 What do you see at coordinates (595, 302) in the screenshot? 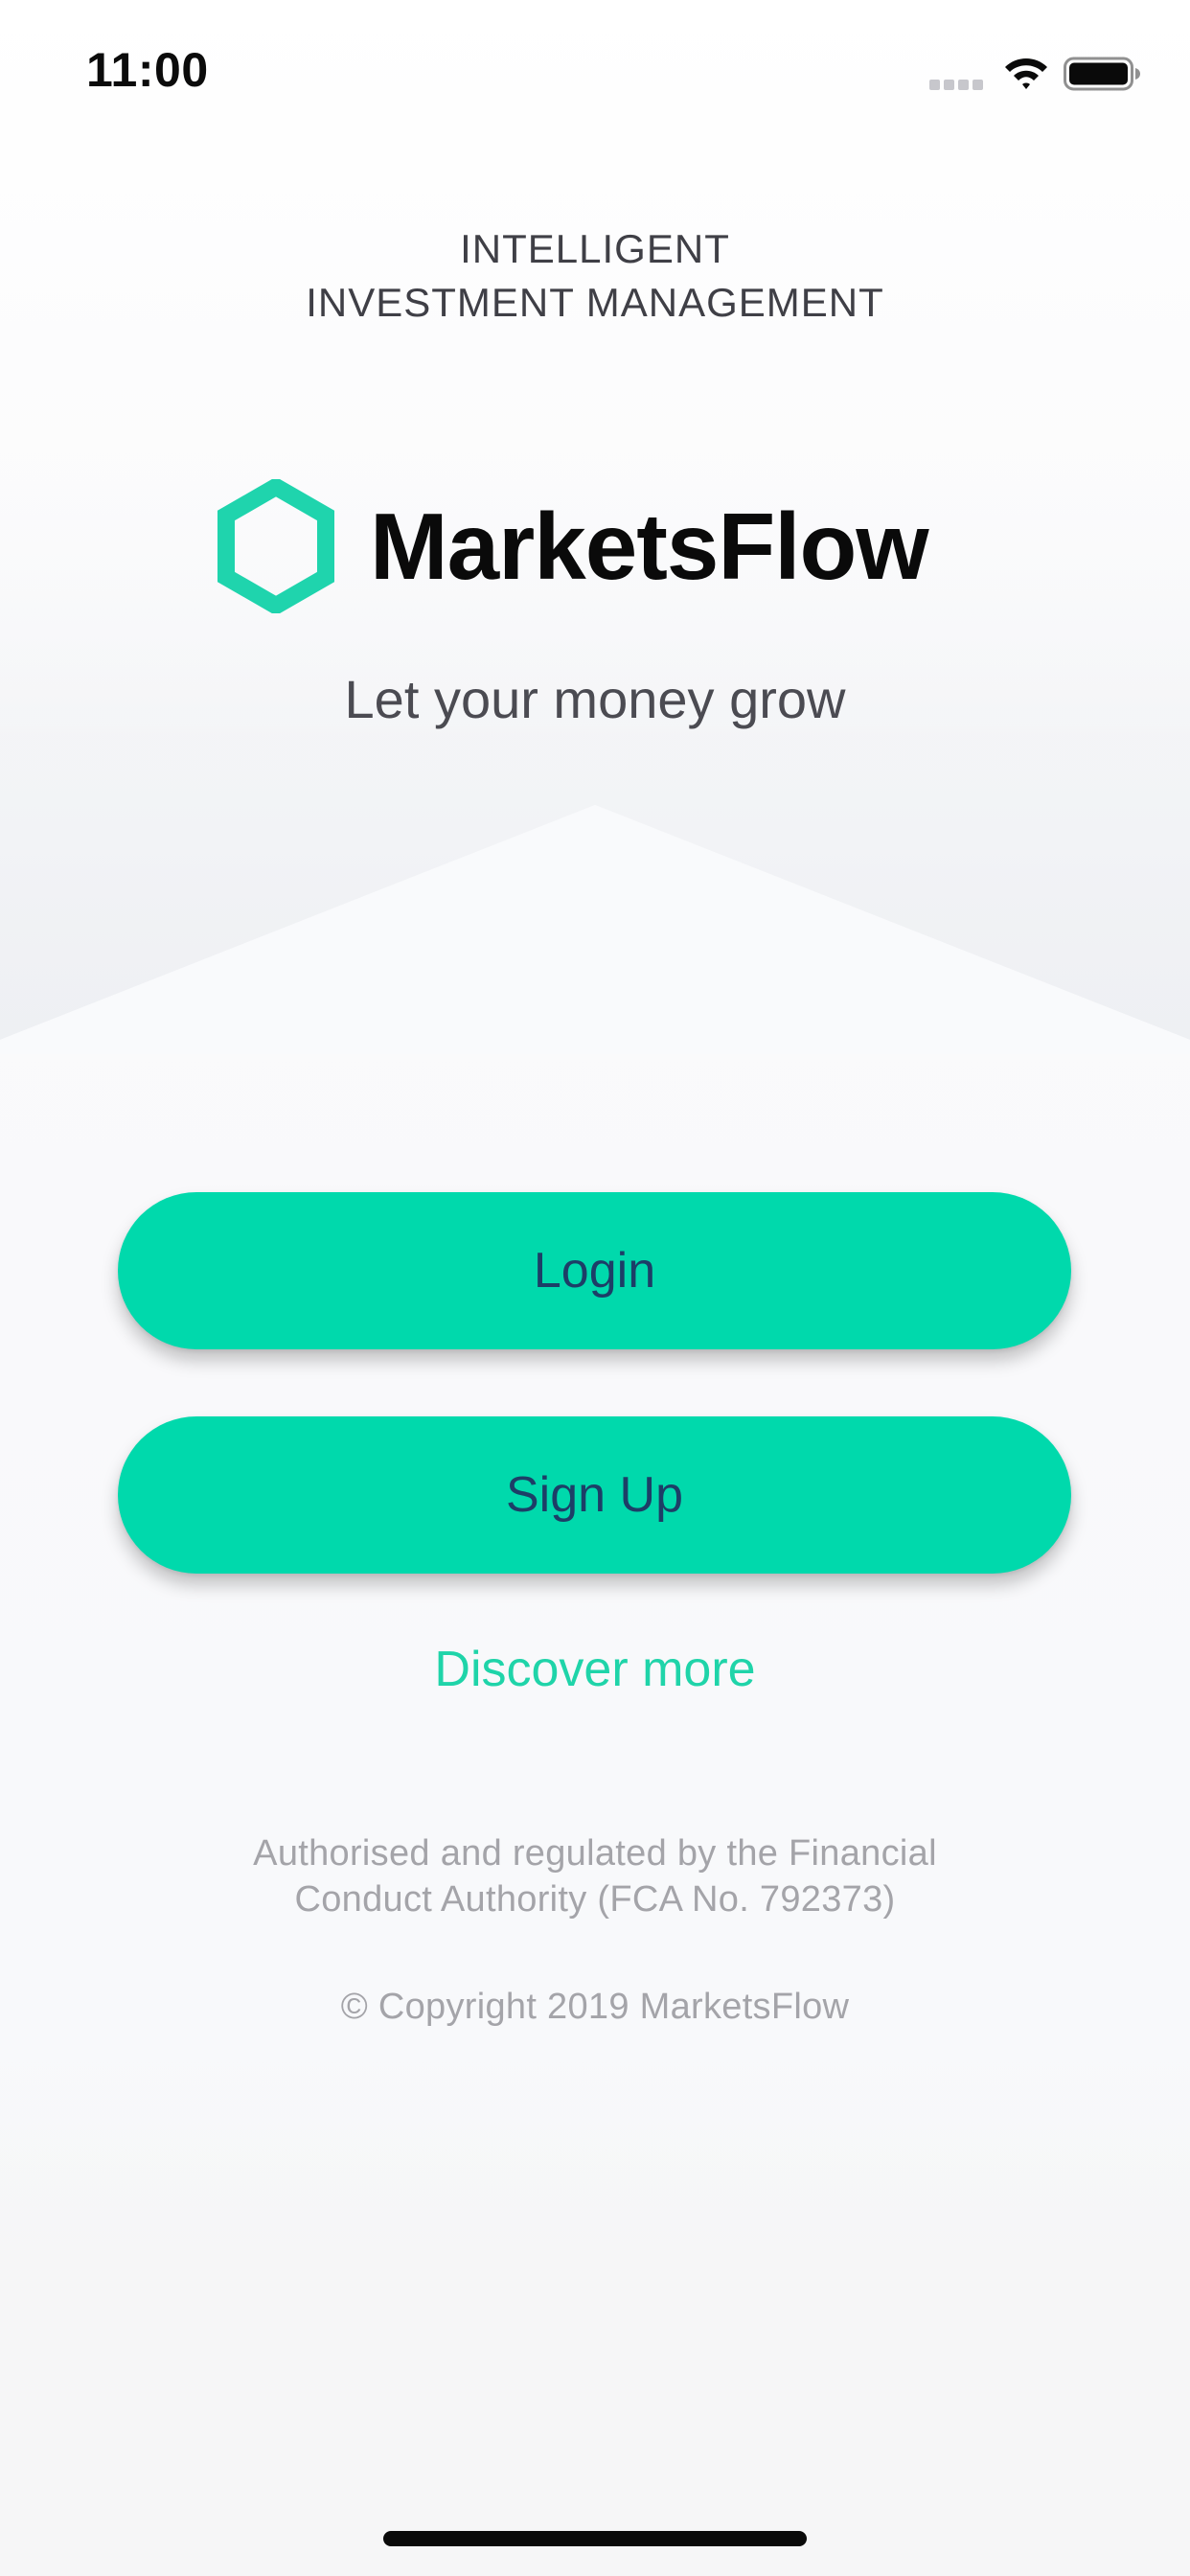
I see `tagline-line-2: INVESTMENT MANAGEMENT` at bounding box center [595, 302].